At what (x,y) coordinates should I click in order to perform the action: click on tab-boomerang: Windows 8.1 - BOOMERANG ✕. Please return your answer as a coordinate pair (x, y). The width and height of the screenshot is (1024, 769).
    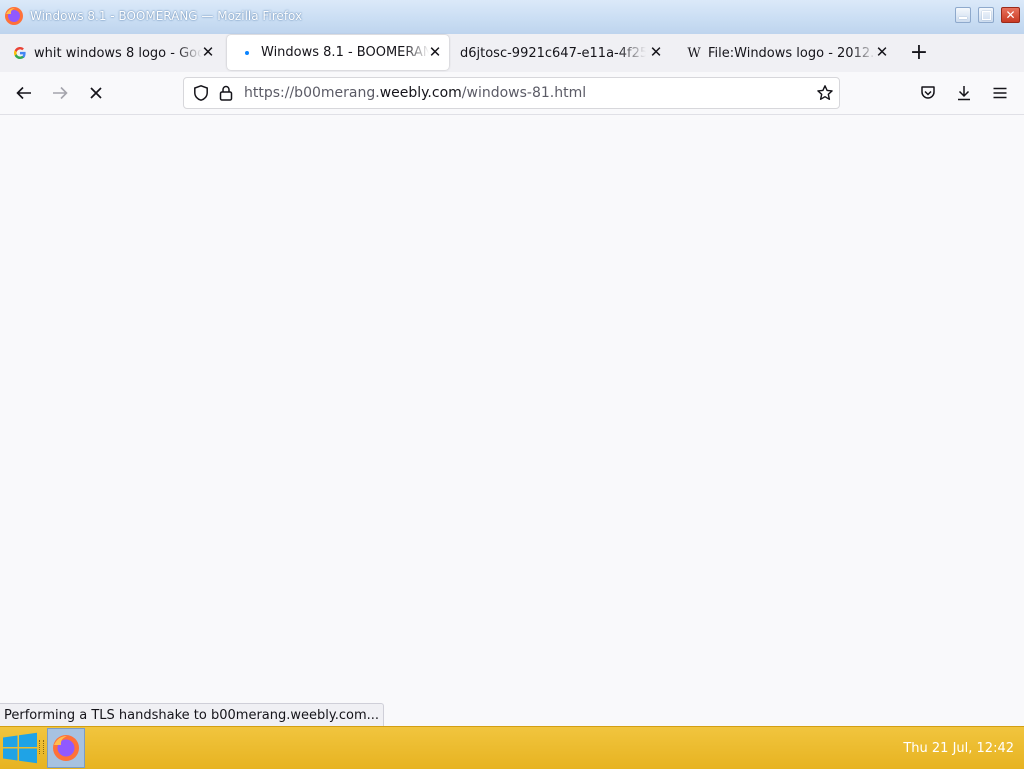
    Looking at the image, I should click on (338, 52).